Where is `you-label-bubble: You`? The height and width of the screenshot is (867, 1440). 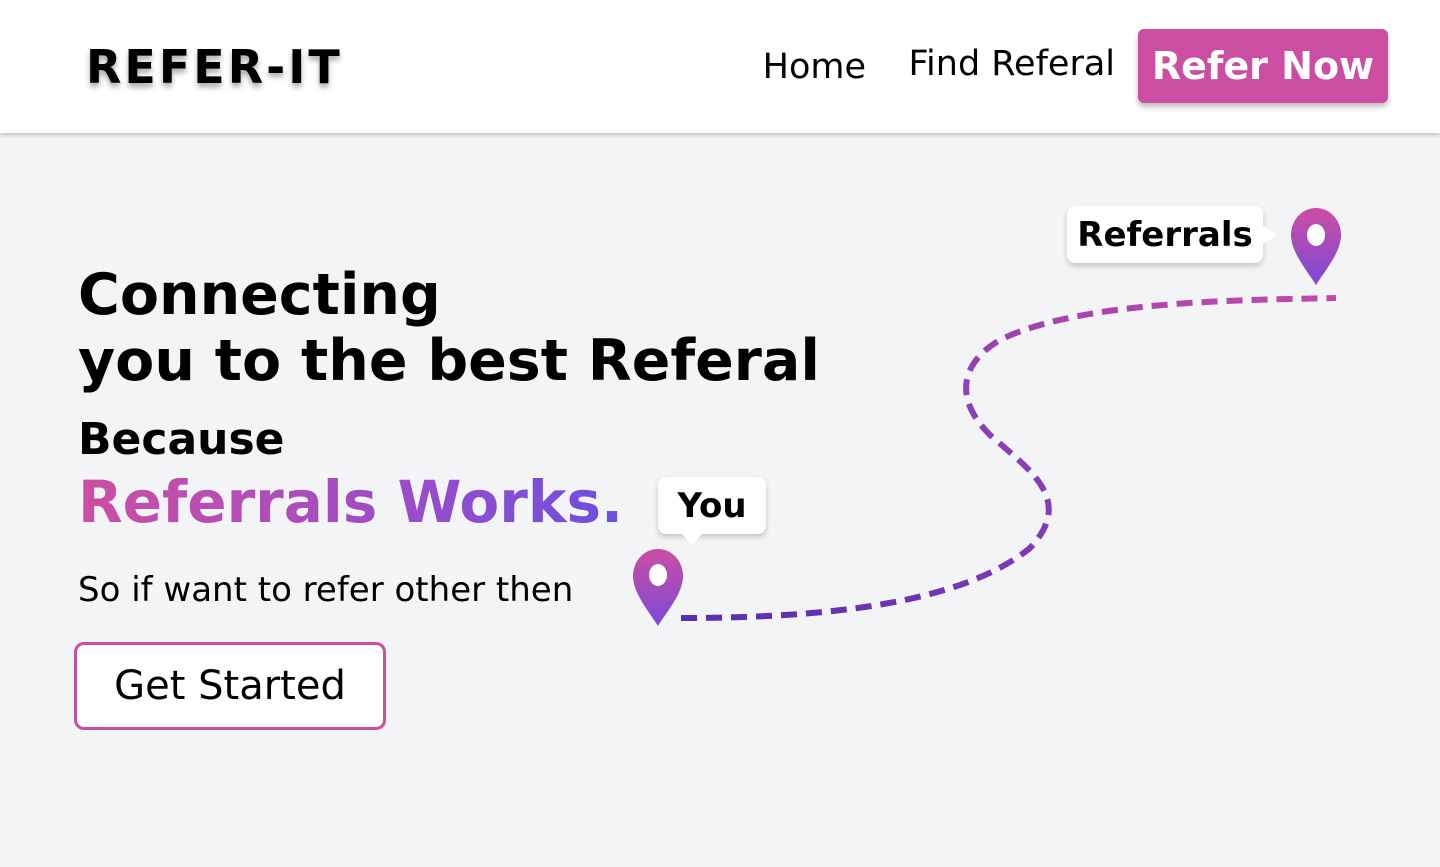
you-label-bubble: You is located at coordinates (712, 511).